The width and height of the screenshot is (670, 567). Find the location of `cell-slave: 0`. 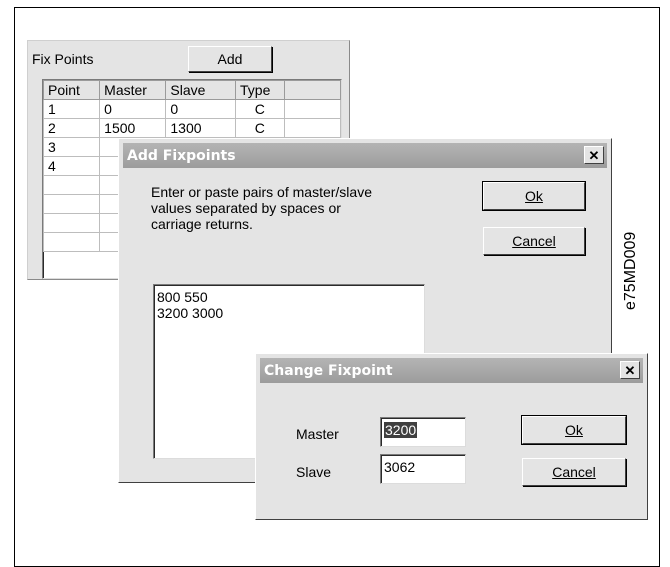

cell-slave: 0 is located at coordinates (201, 109).